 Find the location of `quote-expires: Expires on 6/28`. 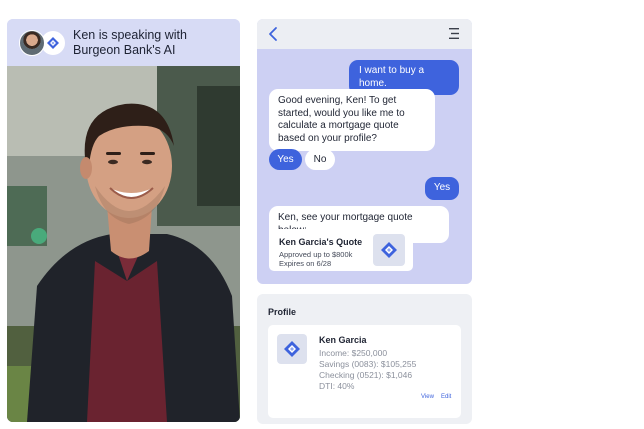

quote-expires: Expires on 6/28 is located at coordinates (305, 263).